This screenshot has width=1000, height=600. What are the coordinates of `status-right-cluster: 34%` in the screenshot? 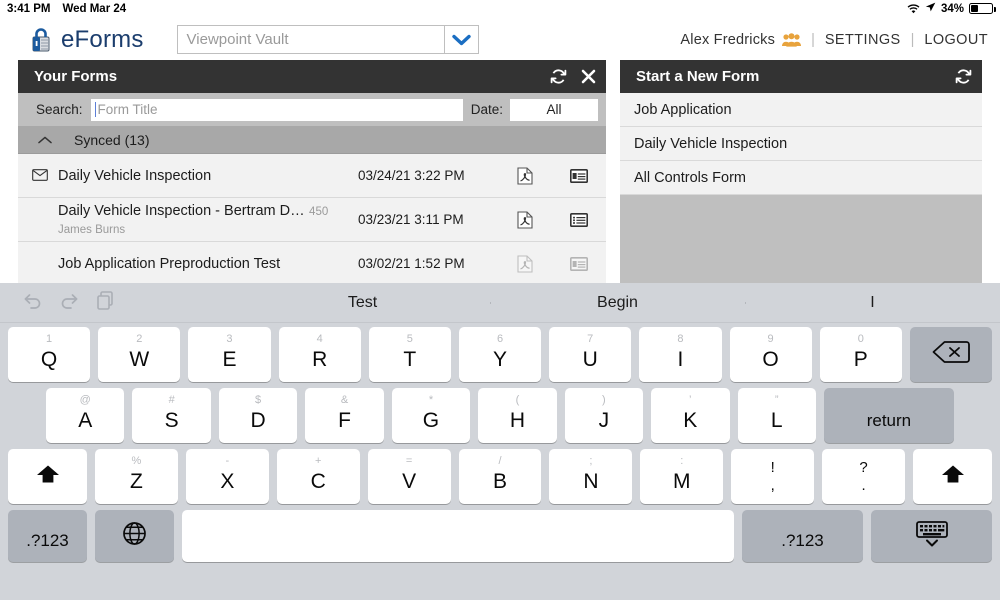 It's located at (951, 8).